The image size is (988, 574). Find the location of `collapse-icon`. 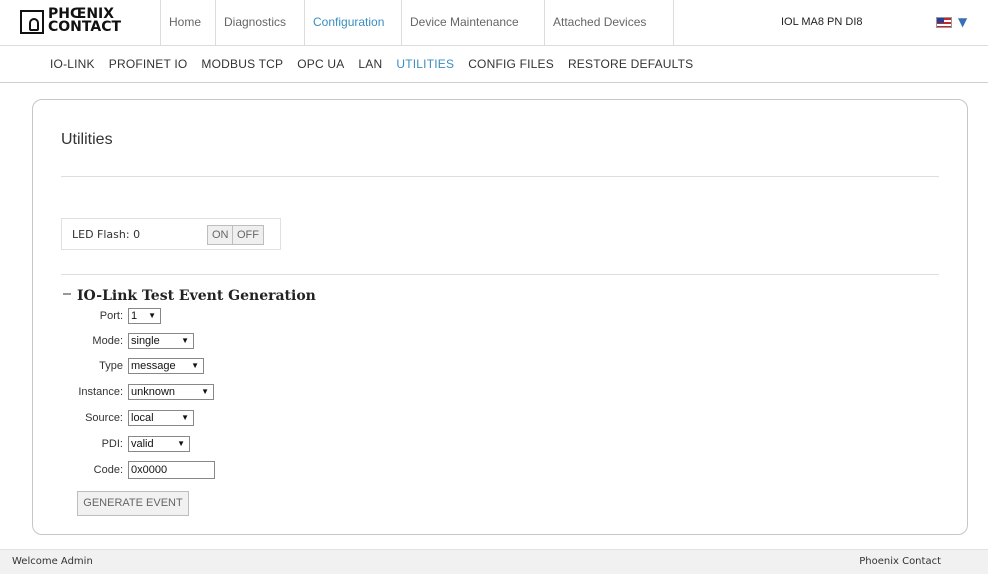

collapse-icon is located at coordinates (67, 294).